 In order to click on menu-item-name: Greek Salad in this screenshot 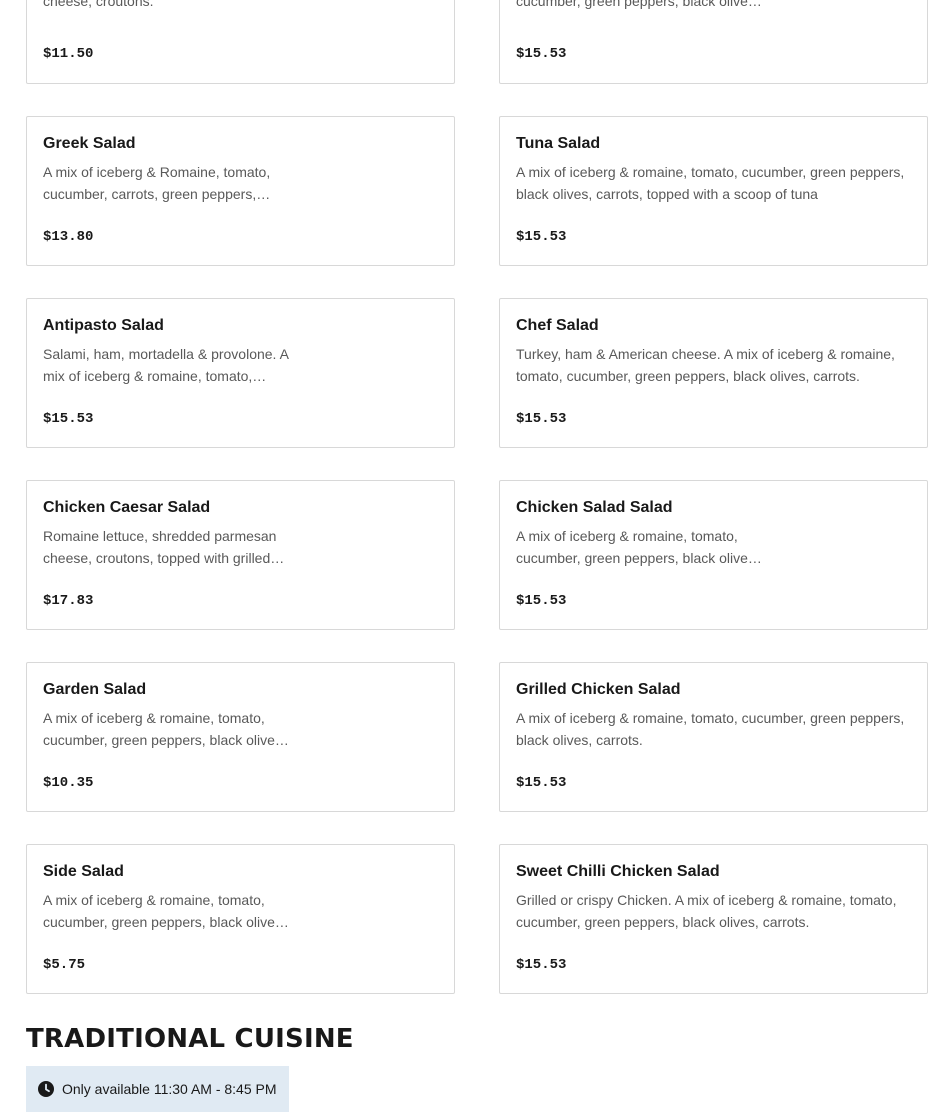, I will do `click(89, 143)`.